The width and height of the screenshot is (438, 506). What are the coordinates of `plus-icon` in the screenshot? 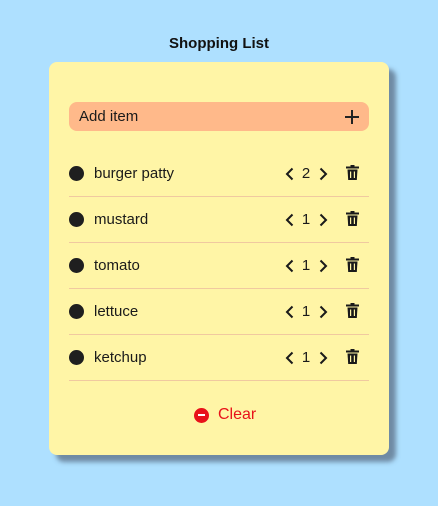 It's located at (352, 116).